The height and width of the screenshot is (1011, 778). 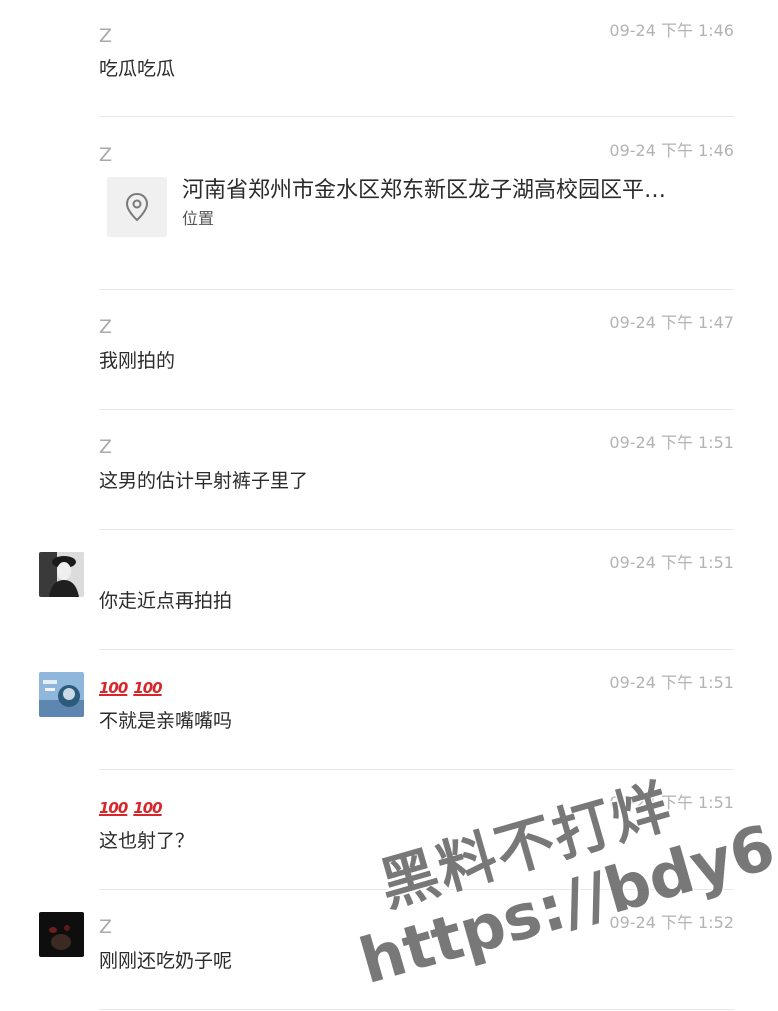 I want to click on watermark-title: 黑料不打烊, so click(x=526, y=845).